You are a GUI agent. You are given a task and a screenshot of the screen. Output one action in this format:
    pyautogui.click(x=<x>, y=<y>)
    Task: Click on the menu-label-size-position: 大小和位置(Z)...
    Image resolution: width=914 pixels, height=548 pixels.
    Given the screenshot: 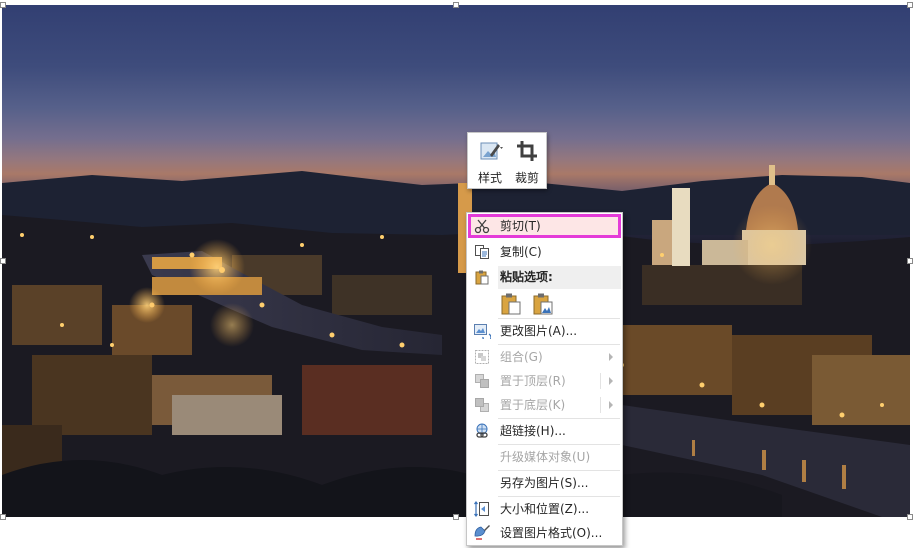 What is the action you would take?
    pyautogui.click(x=545, y=509)
    